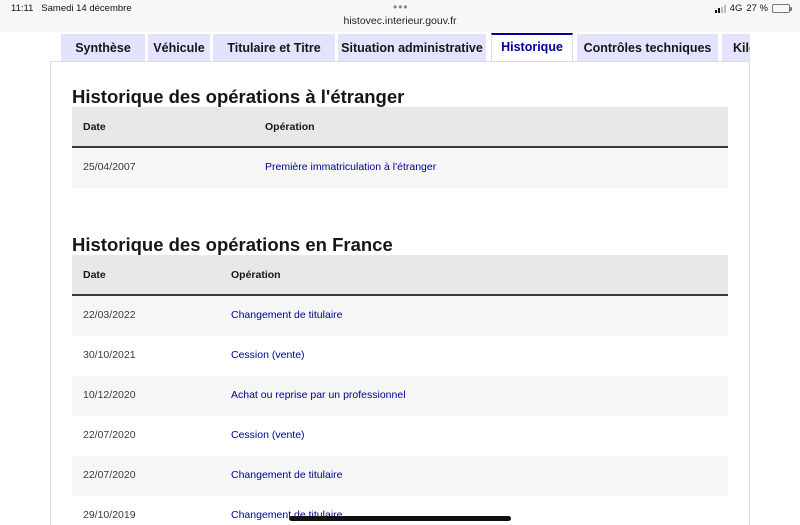 The image size is (800, 525). Describe the element at coordinates (238, 96) in the screenshot. I see `section-title-foreign: Historique des opérations à l'étranger` at that location.